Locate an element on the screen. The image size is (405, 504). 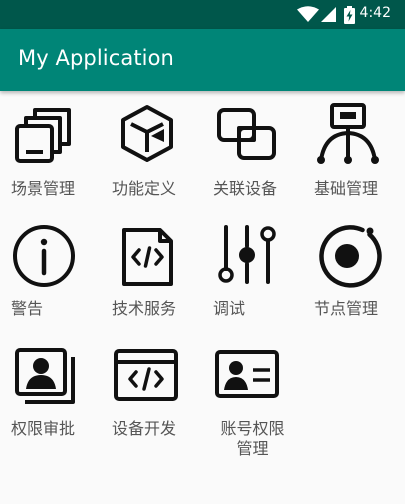
network-node-icon is located at coordinates (353, 140).